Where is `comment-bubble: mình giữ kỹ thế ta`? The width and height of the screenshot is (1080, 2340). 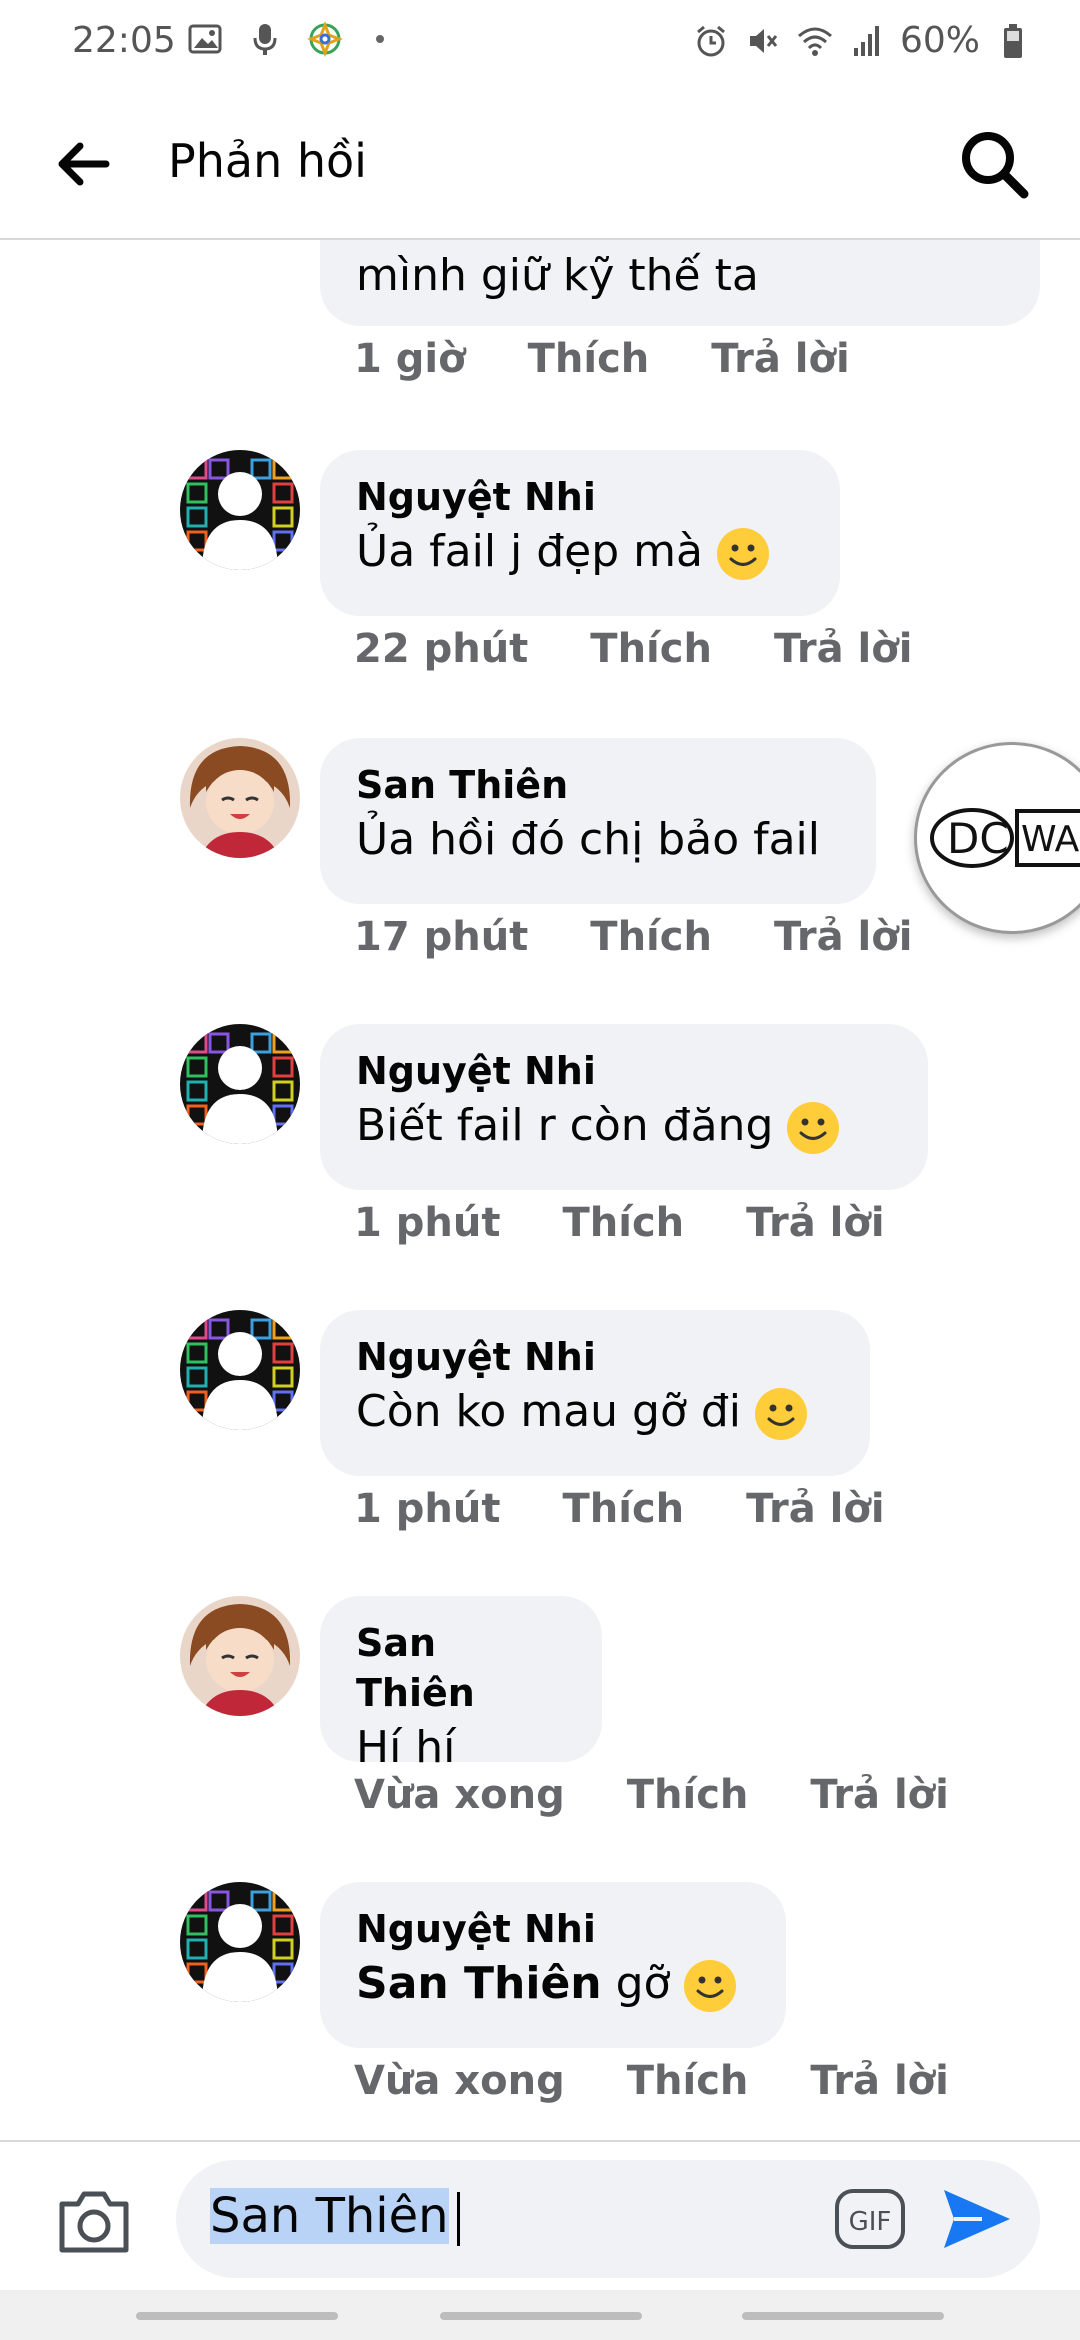 comment-bubble: mình giữ kỹ thế ta is located at coordinates (680, 283).